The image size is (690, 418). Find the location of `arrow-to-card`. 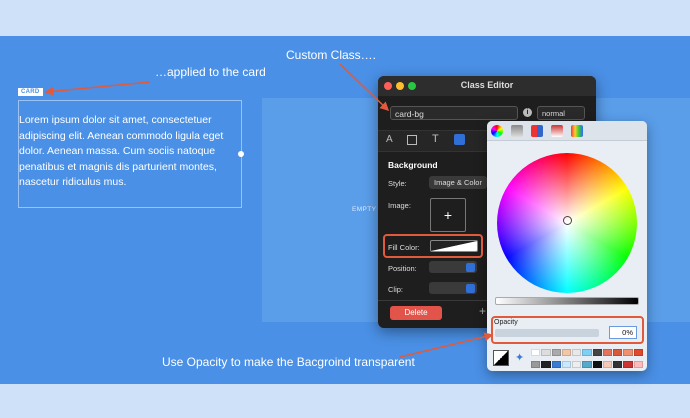

arrow-to-card is located at coordinates (97, 88).